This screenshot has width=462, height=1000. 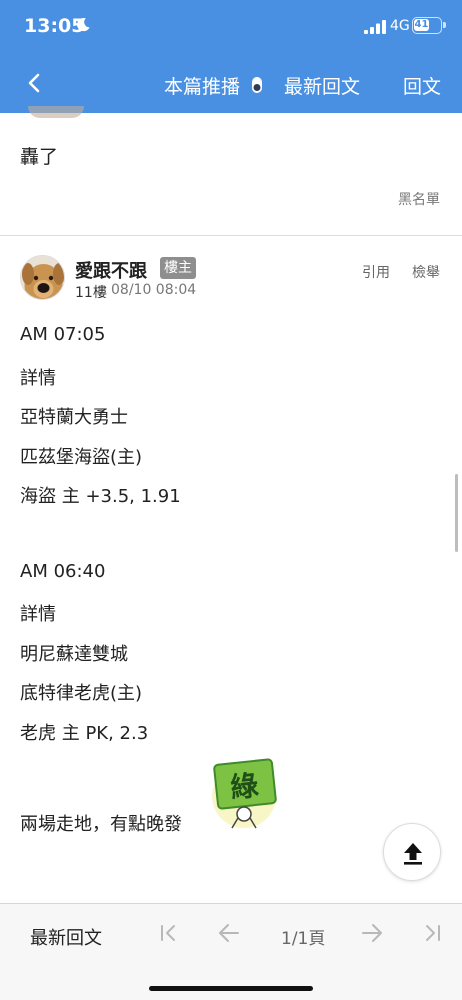 I want to click on dog-avatar-icon, so click(x=42, y=277).